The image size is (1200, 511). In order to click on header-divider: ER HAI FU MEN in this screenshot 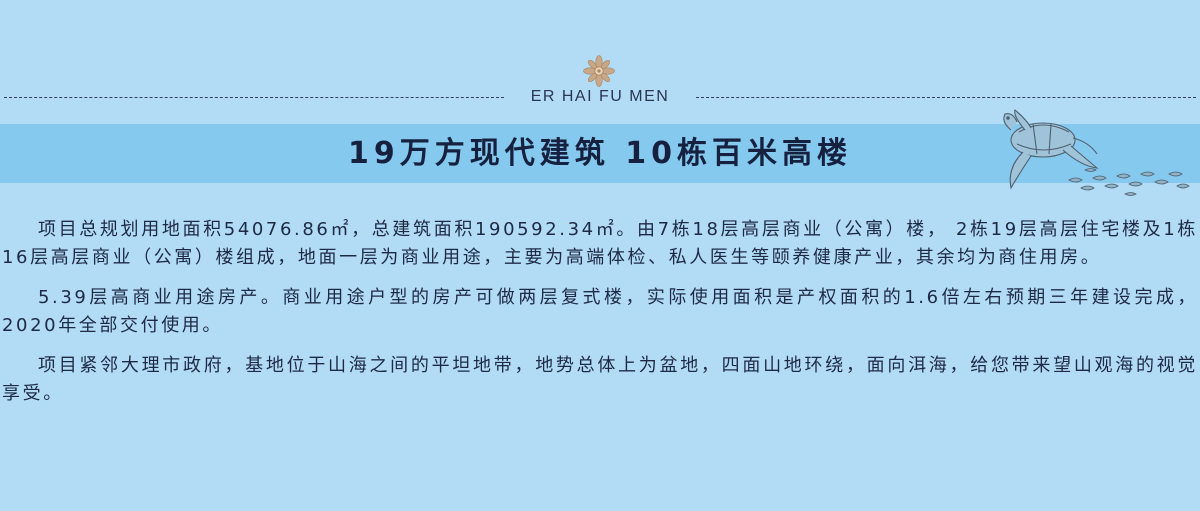, I will do `click(600, 97)`.